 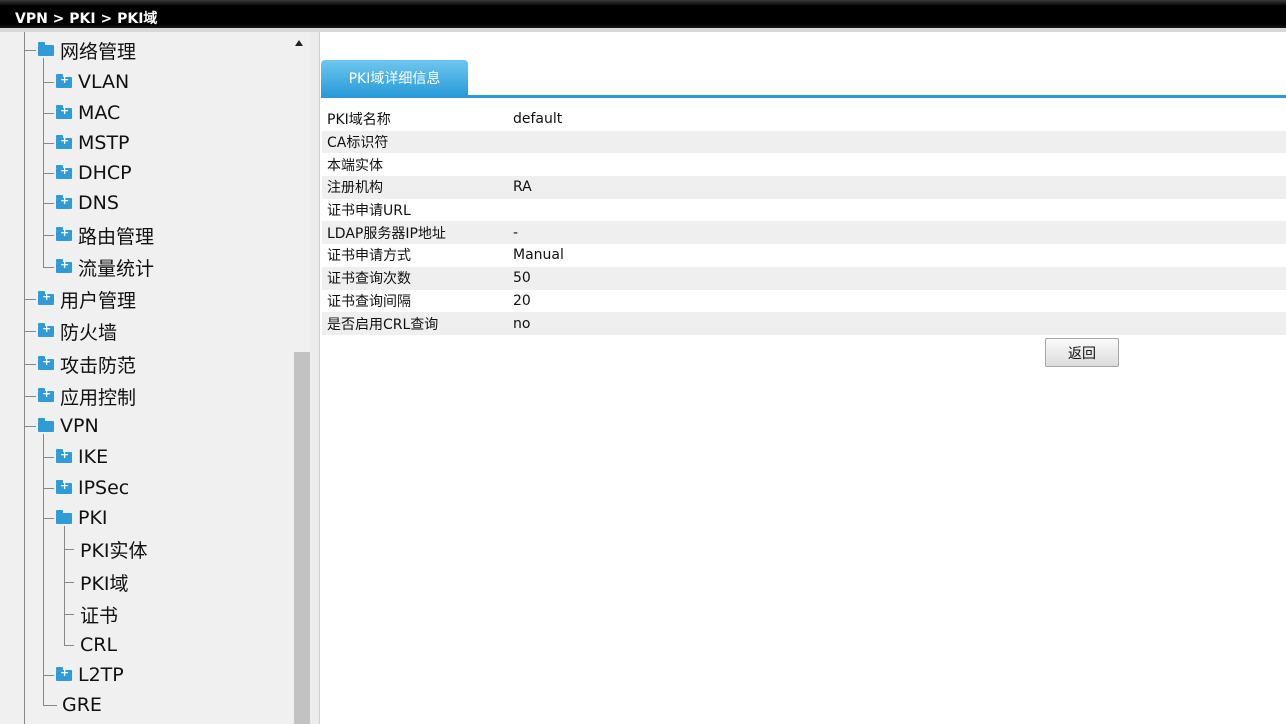 What do you see at coordinates (522, 278) in the screenshot?
I see `detail-value: 50` at bounding box center [522, 278].